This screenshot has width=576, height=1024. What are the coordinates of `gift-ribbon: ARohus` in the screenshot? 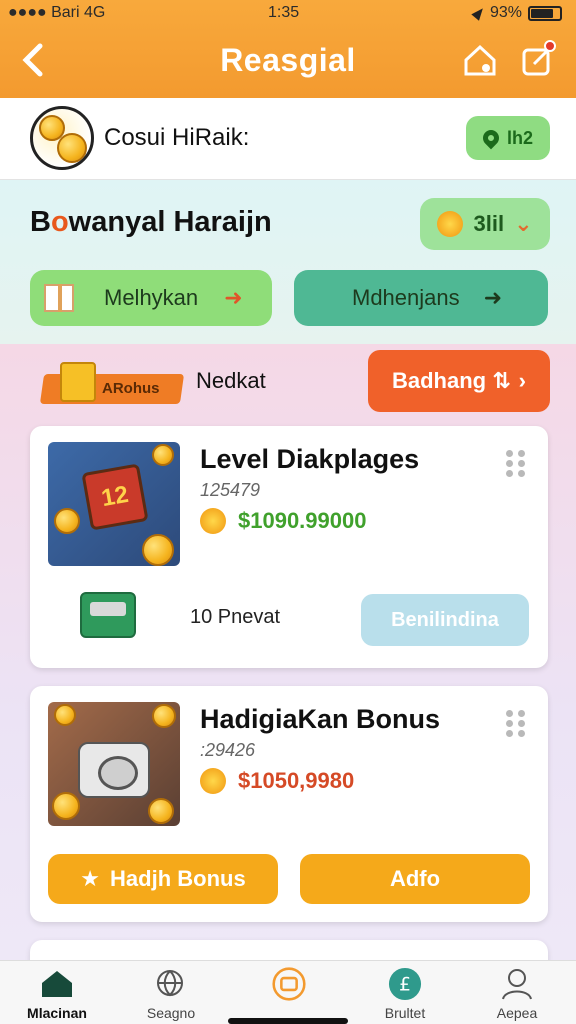 It's located at (108, 385).